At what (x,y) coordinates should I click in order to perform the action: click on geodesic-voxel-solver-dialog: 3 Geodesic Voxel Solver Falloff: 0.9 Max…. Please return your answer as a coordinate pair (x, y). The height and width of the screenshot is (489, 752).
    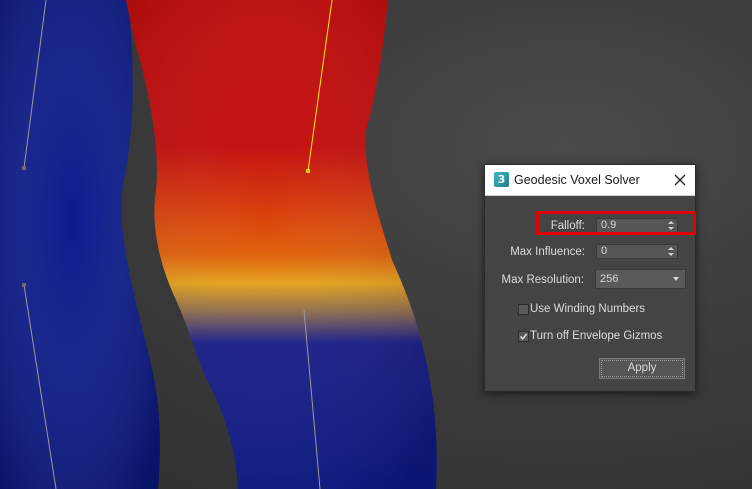
    Looking at the image, I should click on (590, 278).